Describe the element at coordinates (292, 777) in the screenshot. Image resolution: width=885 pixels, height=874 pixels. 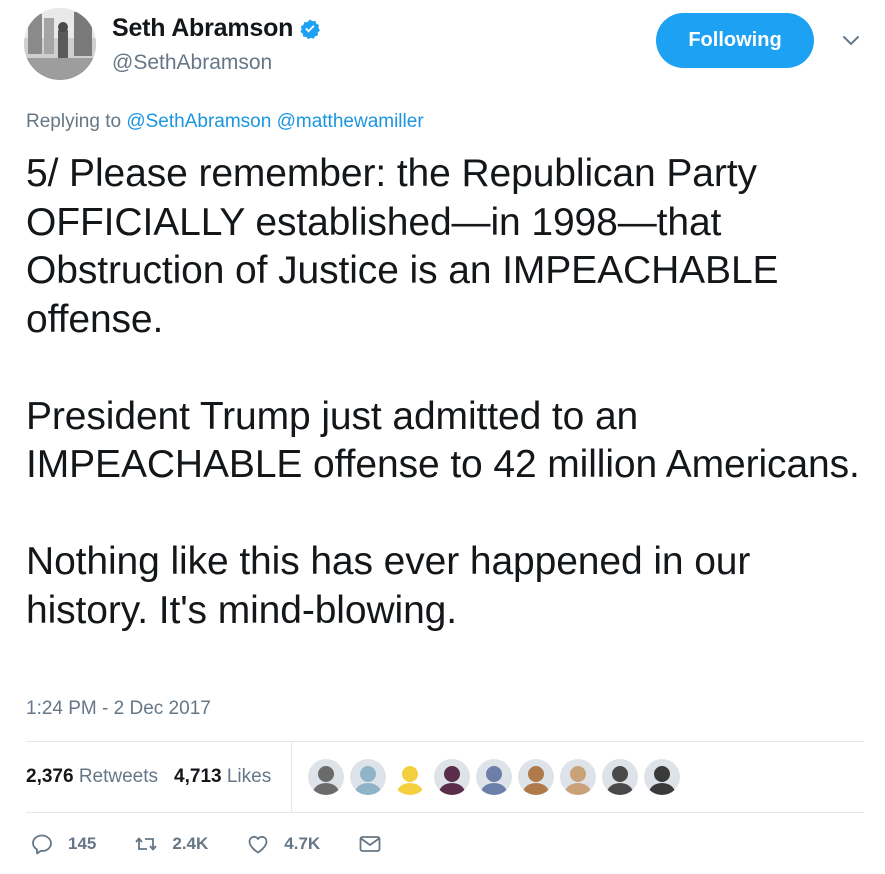
I see `stats-separator` at that location.